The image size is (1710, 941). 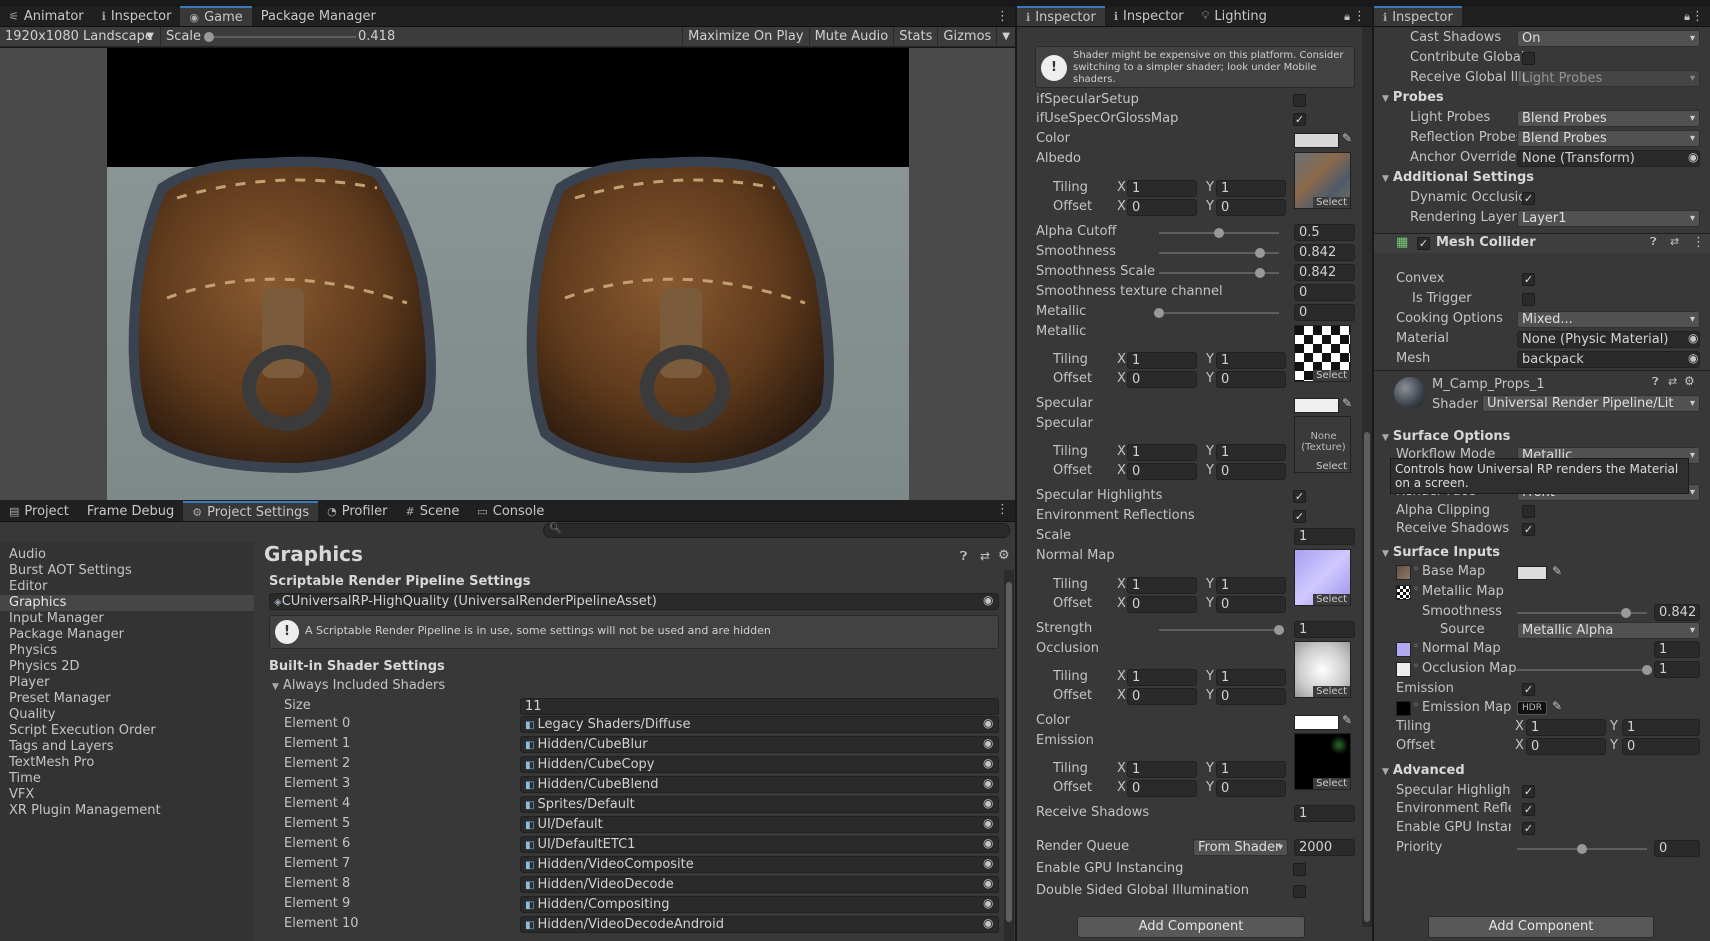 What do you see at coordinates (1416, 705) in the screenshot?
I see `object-picker-icon: ◦` at bounding box center [1416, 705].